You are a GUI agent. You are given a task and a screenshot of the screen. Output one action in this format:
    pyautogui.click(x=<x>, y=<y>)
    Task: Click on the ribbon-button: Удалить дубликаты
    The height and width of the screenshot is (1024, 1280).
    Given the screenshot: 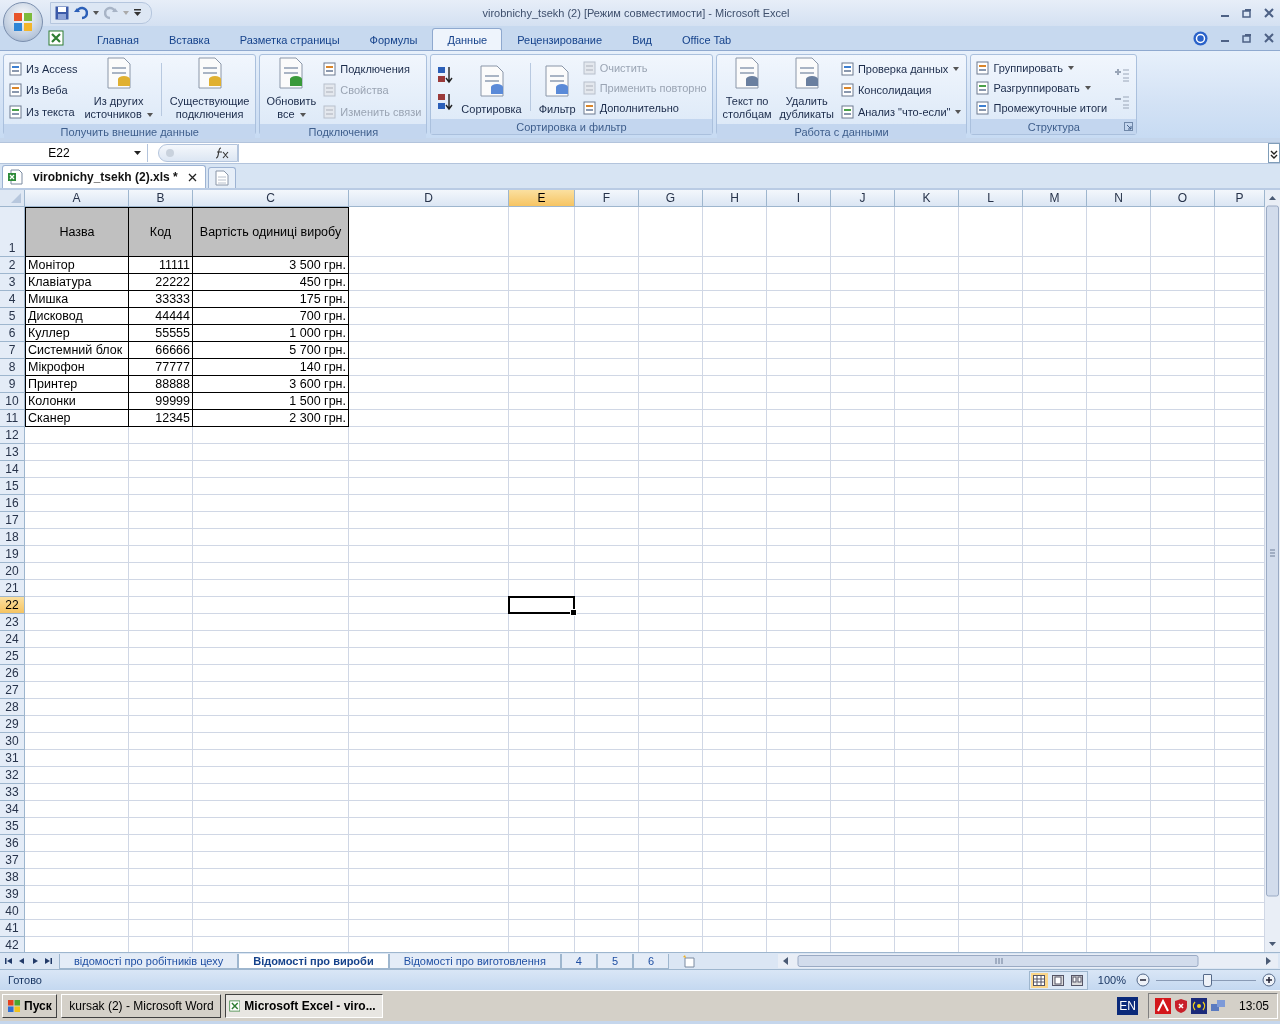 What is the action you would take?
    pyautogui.click(x=806, y=90)
    